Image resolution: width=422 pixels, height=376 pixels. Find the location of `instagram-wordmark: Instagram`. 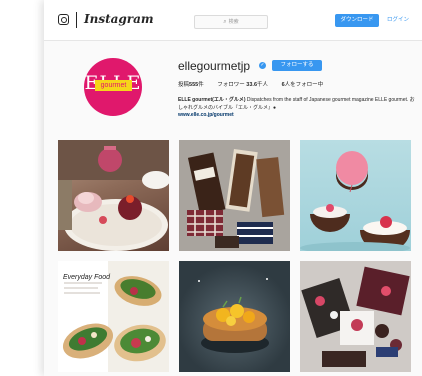

instagram-wordmark: Instagram is located at coordinates (119, 19).